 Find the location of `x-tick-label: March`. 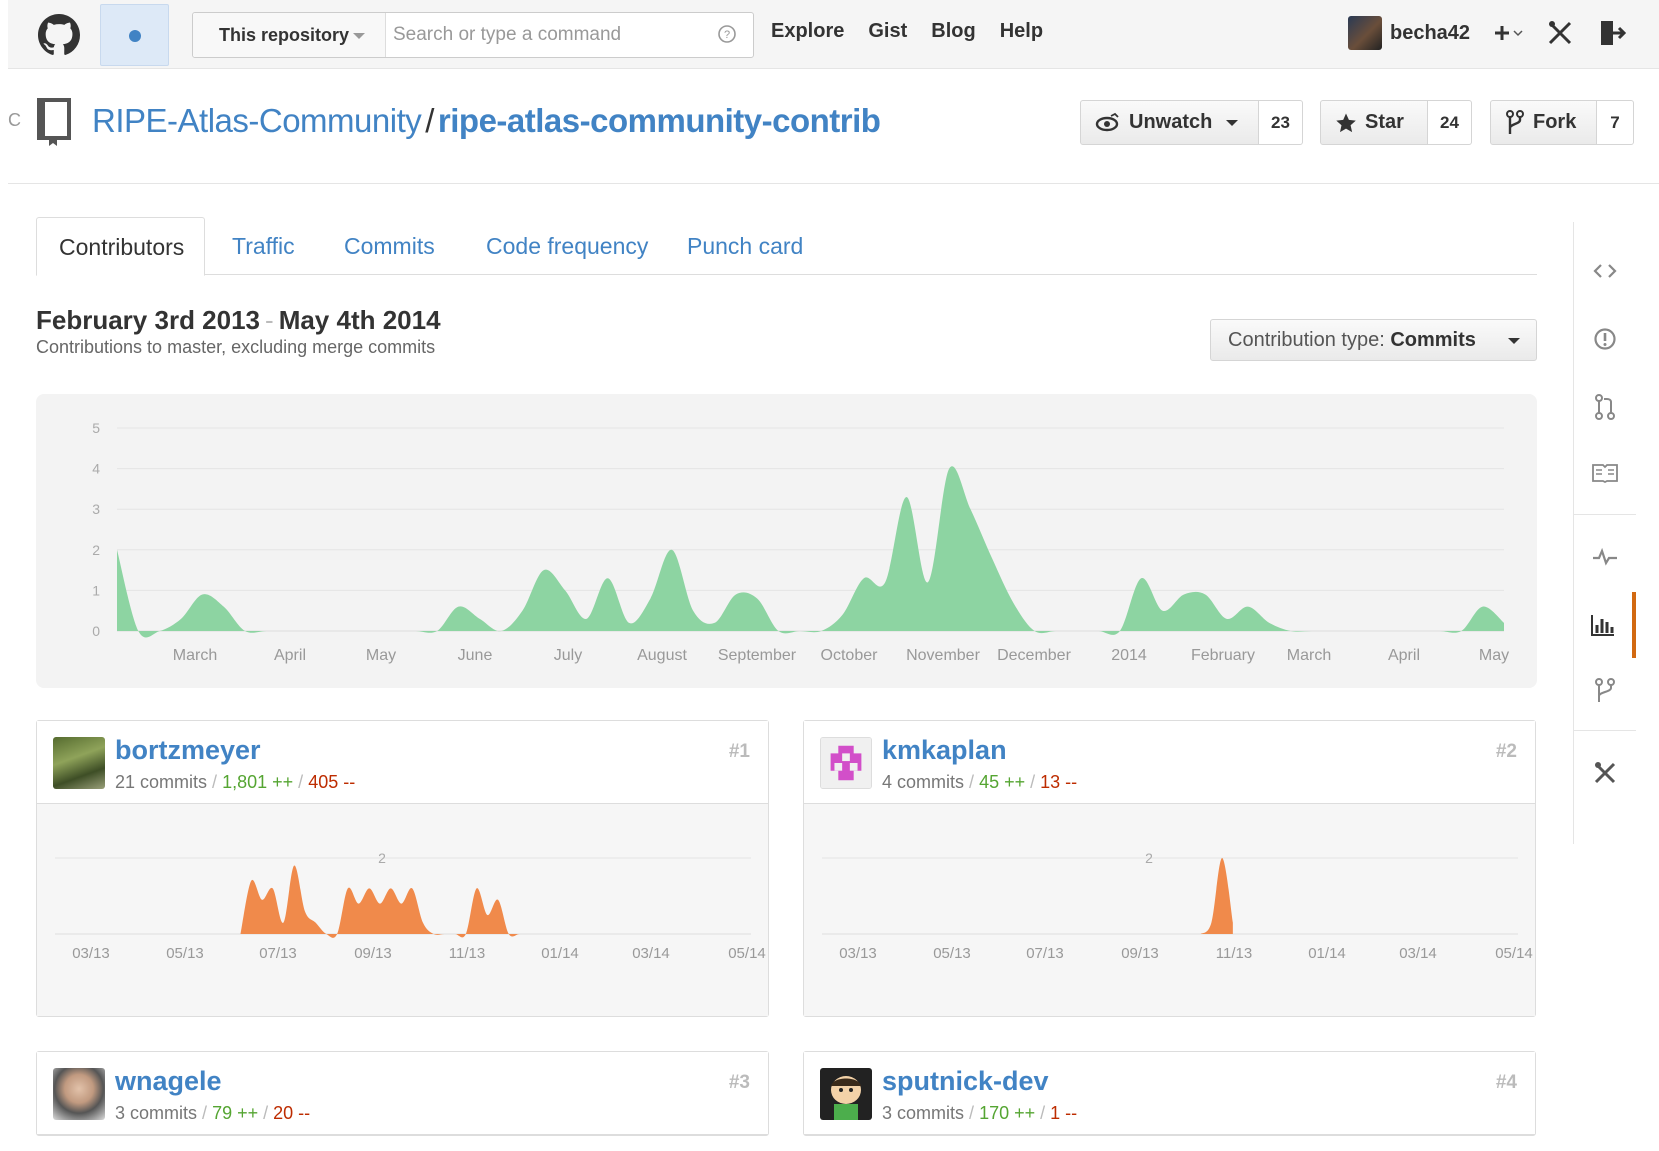

x-tick-label: March is located at coordinates (195, 655).